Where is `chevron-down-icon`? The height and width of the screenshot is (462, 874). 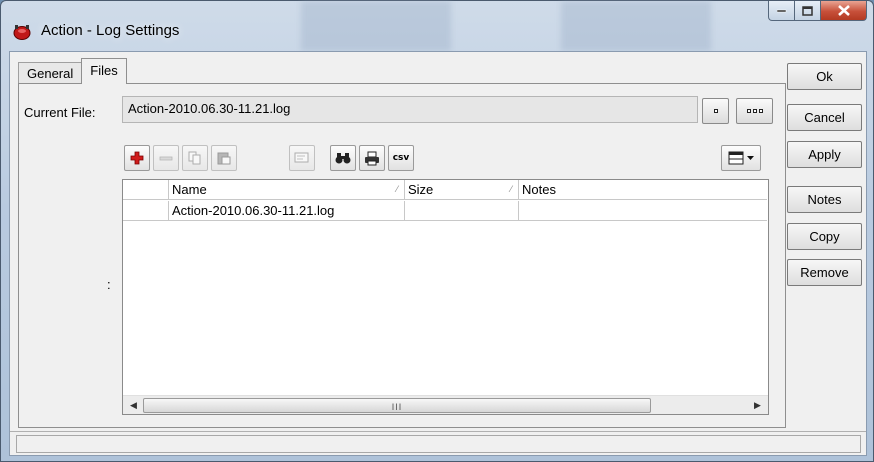
chevron-down-icon is located at coordinates (750, 157).